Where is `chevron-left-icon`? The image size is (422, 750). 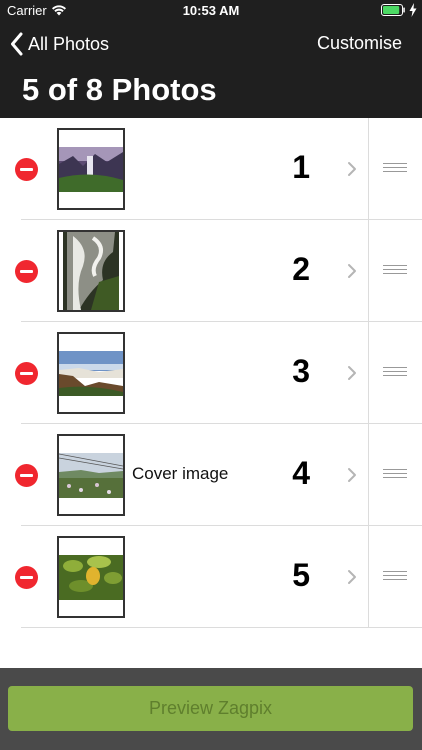 chevron-left-icon is located at coordinates (17, 44).